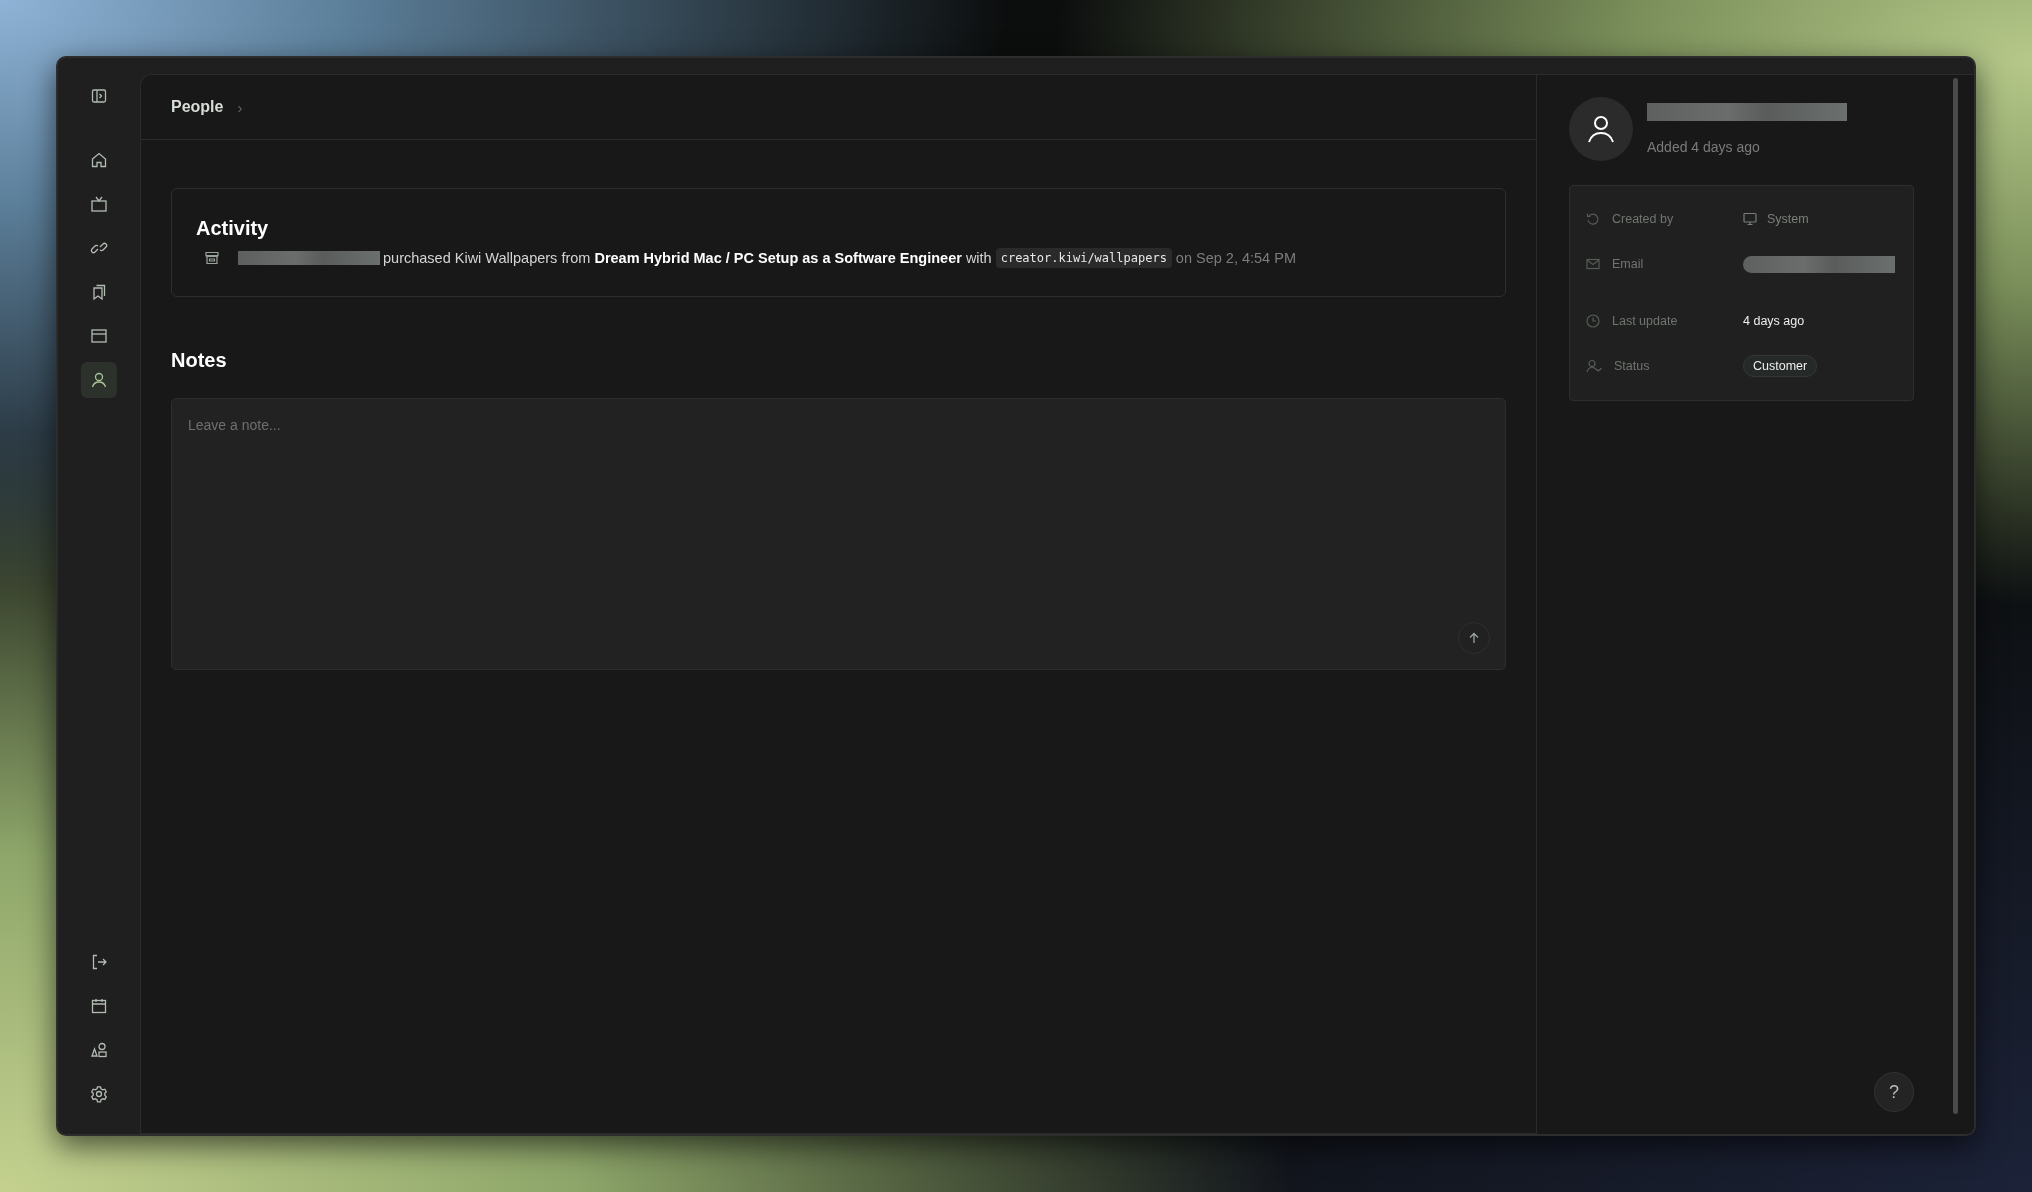  I want to click on activity-time: on Sep 2, 4:54 PM, so click(1235, 258).